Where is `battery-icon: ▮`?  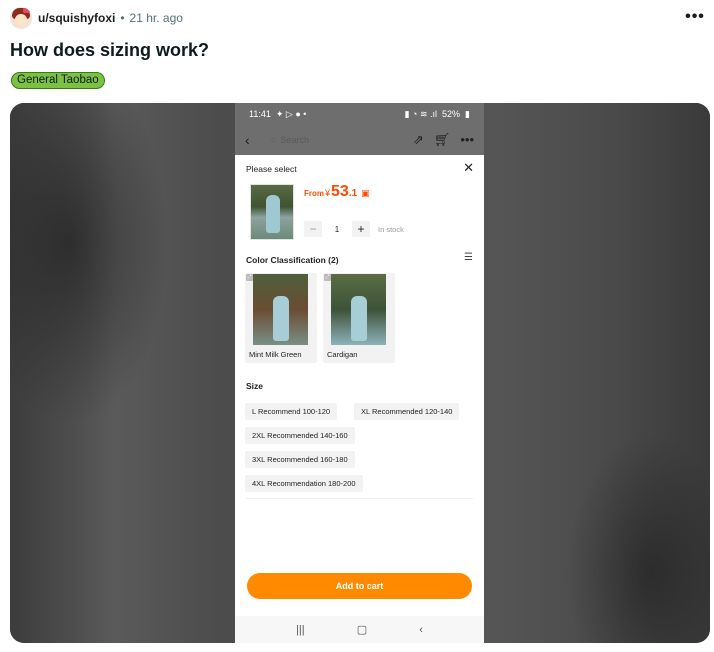
battery-icon: ▮ is located at coordinates (467, 113).